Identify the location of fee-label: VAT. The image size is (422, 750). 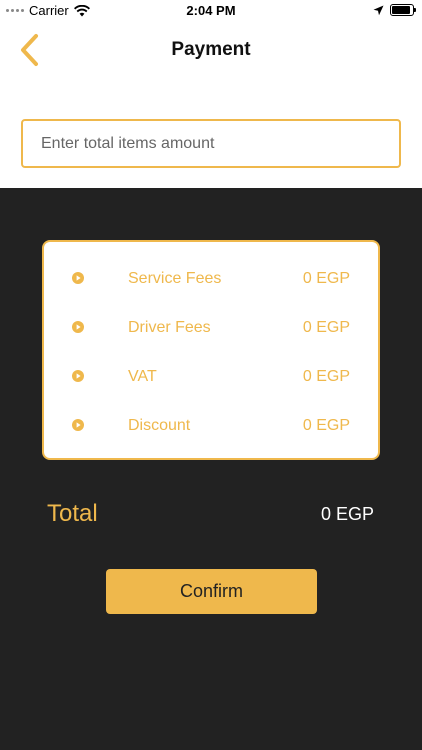
(142, 376).